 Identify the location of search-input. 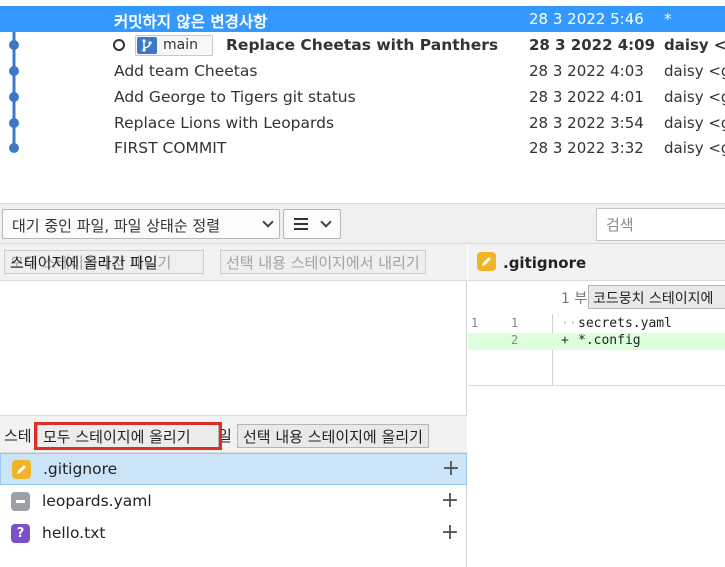
(660, 224).